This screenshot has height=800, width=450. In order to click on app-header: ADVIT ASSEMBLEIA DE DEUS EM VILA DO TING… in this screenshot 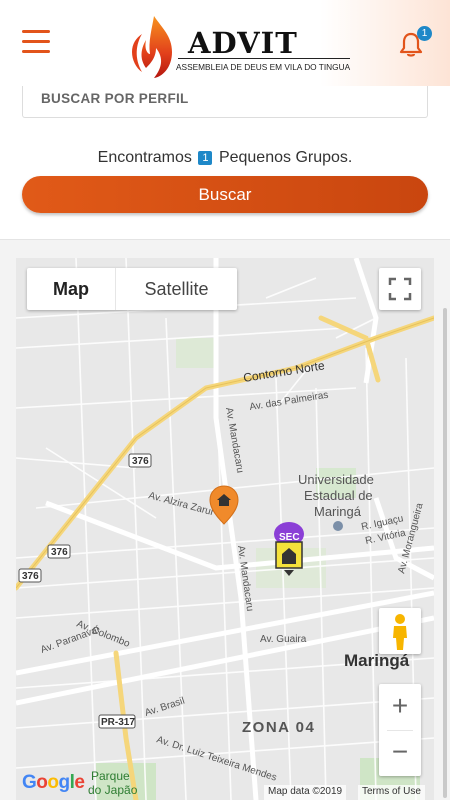, I will do `click(225, 43)`.